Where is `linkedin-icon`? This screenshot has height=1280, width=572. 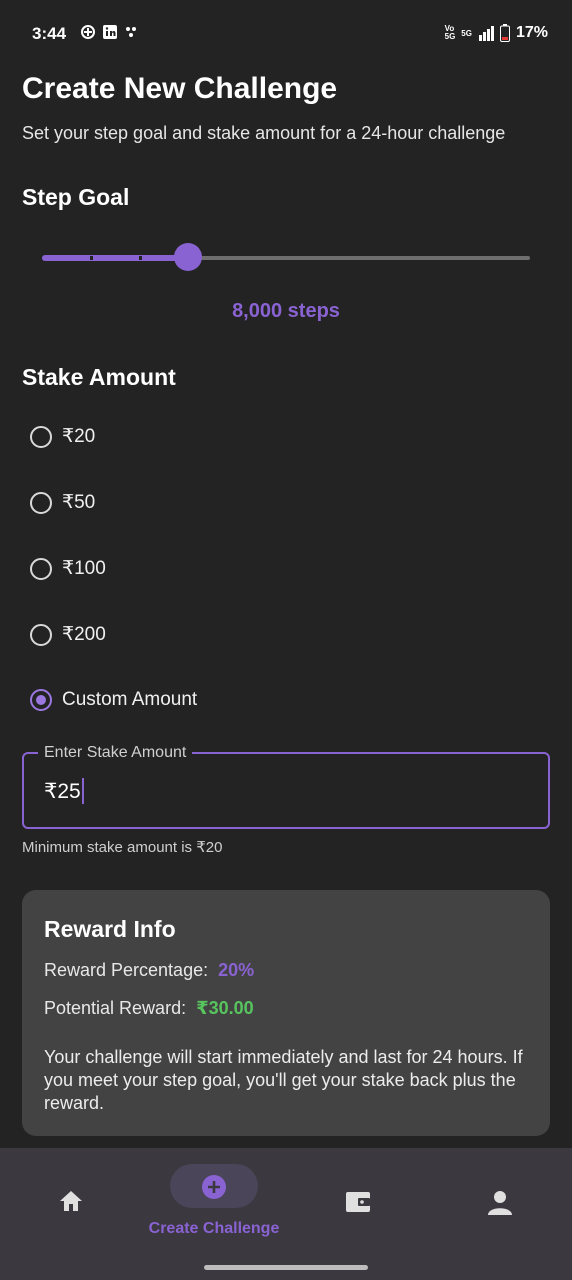 linkedin-icon is located at coordinates (110, 32).